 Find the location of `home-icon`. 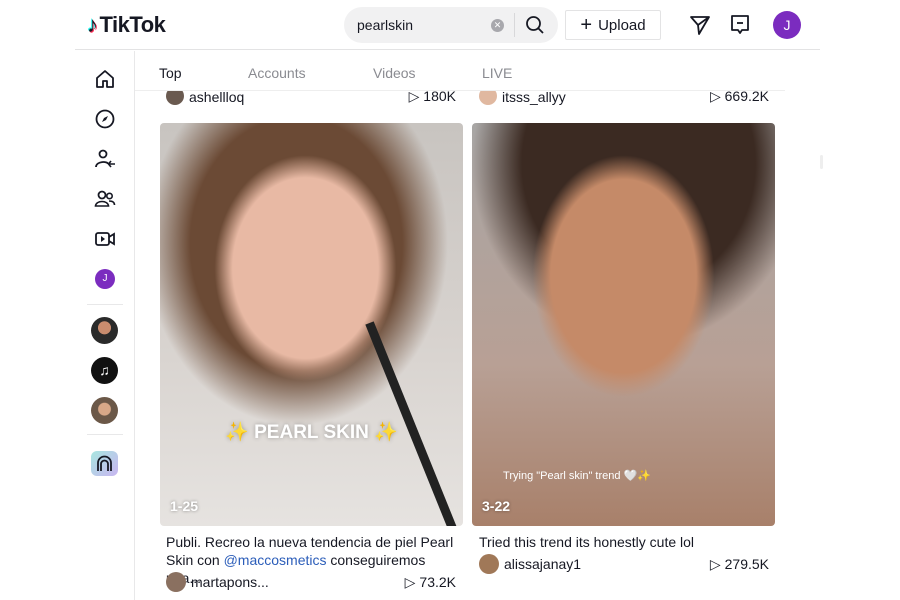

home-icon is located at coordinates (105, 79).